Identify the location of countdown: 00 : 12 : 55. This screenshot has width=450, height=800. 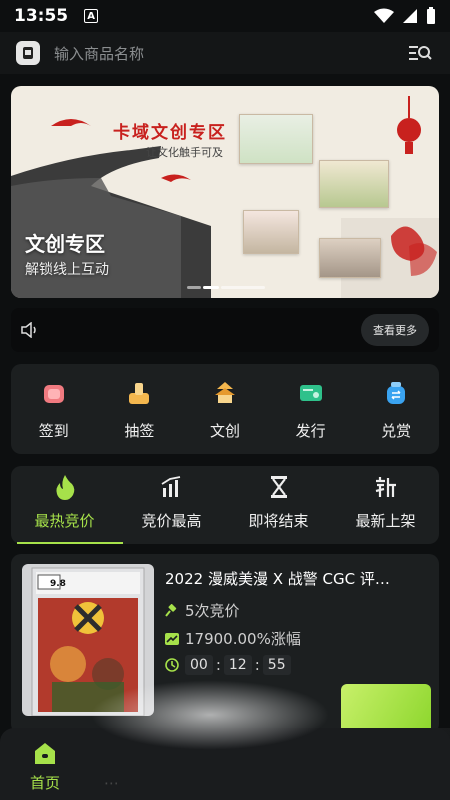
(228, 665).